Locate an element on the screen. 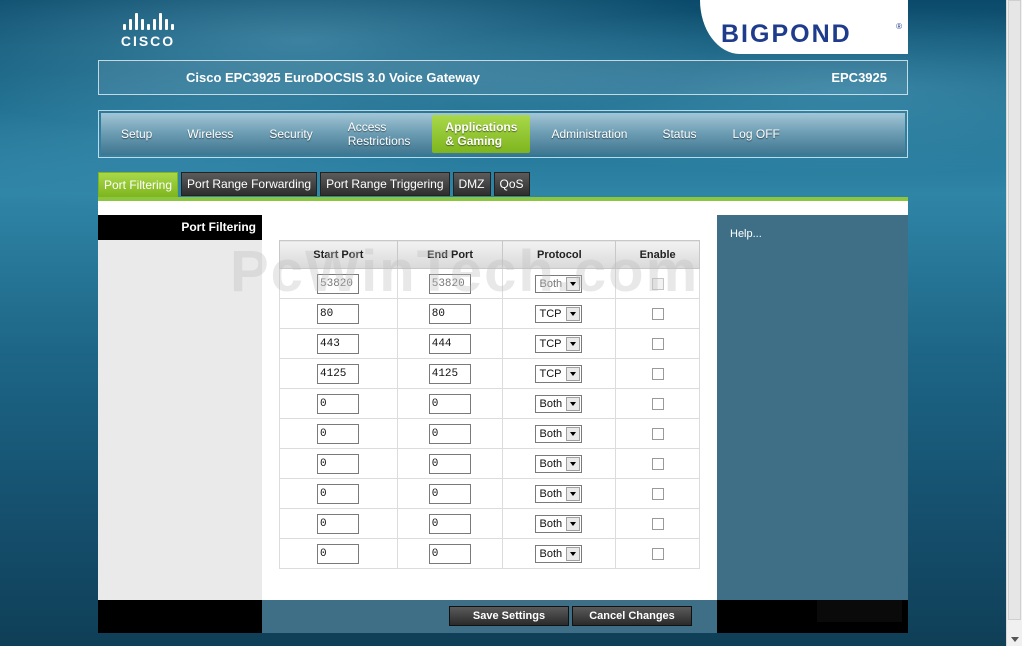 This screenshot has height=646, width=1022. left-column: Port Filtering is located at coordinates (180, 407).